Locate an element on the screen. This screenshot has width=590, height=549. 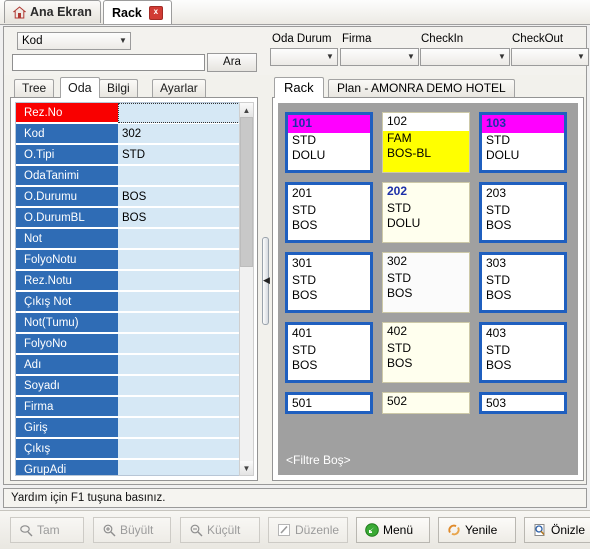
kucult-button: Küçült is located at coordinates (220, 530).